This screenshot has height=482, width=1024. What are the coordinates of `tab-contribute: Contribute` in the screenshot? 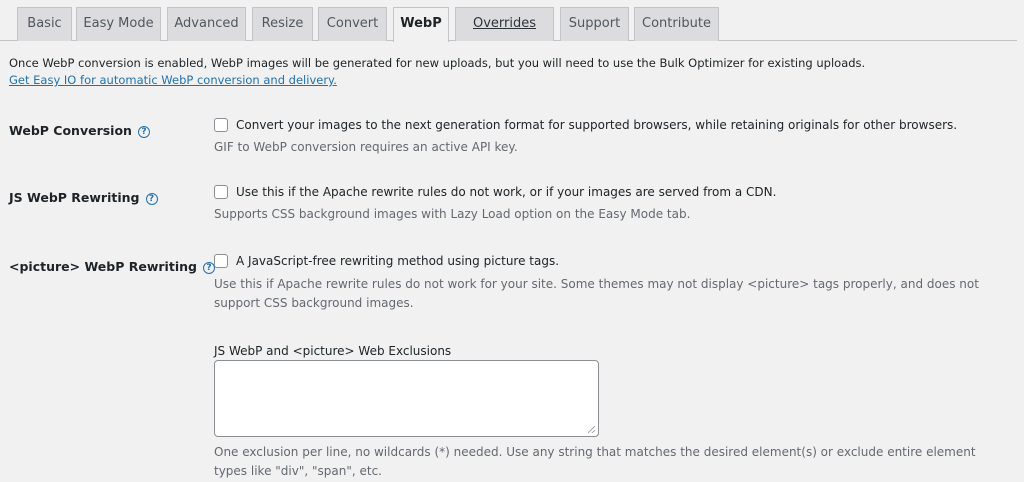 It's located at (676, 24).